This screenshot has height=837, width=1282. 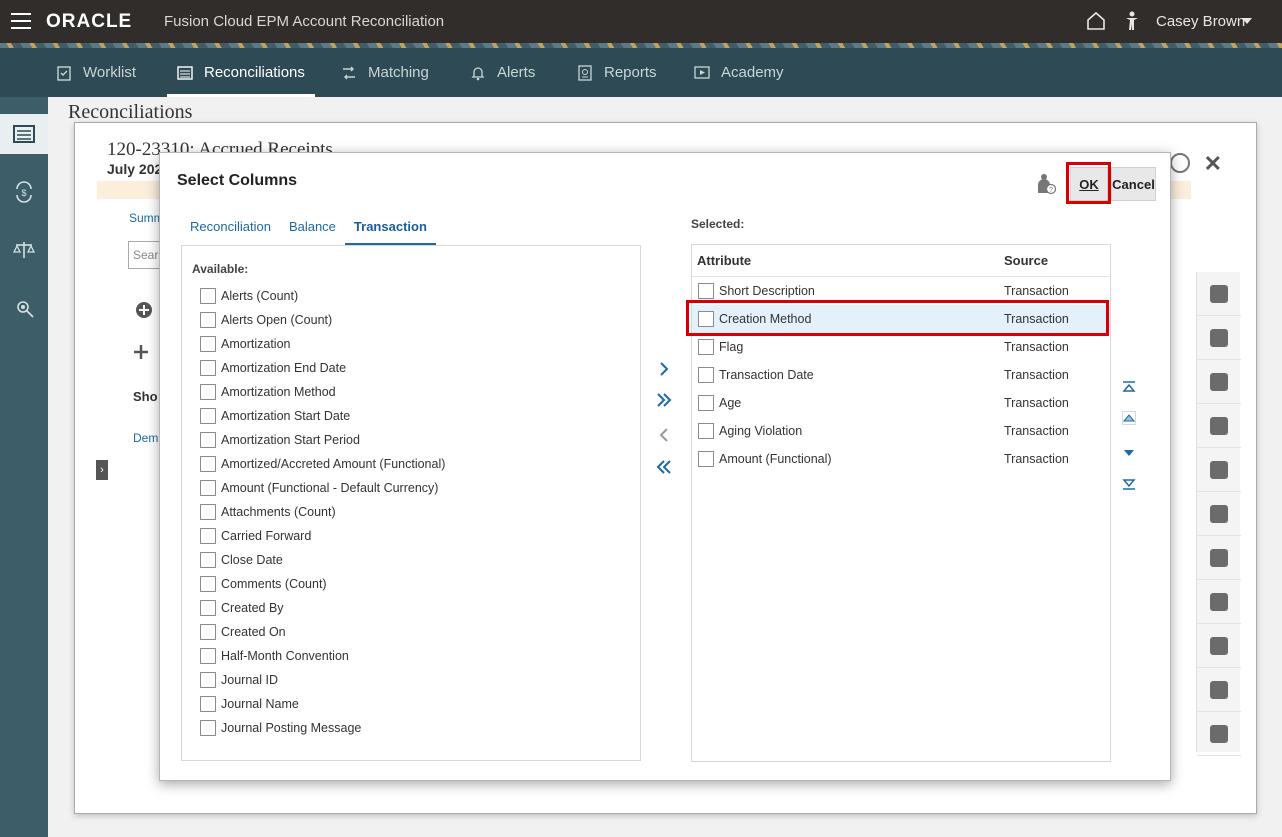 What do you see at coordinates (407, 320) in the screenshot?
I see `list-item: Alerts Open (Count)` at bounding box center [407, 320].